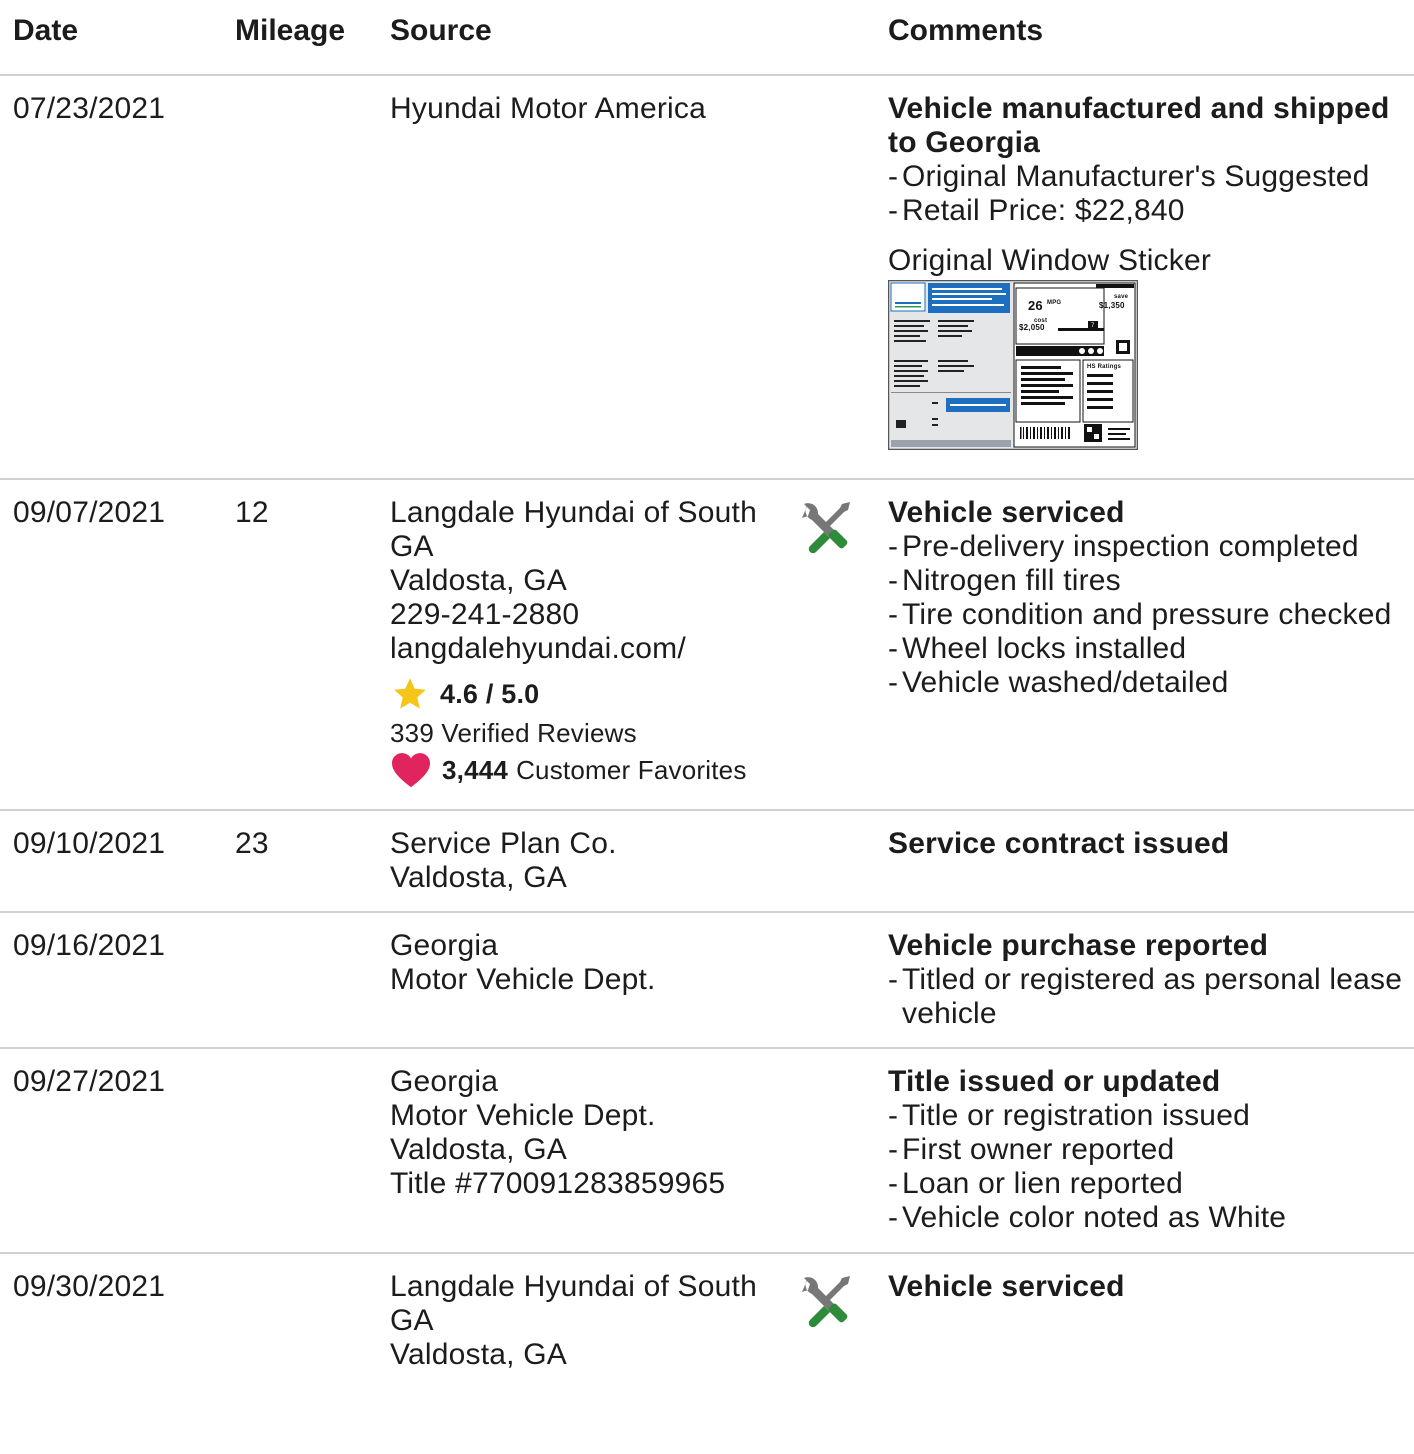  Describe the element at coordinates (1004, 580) in the screenshot. I see `comment-item: - Nitrogen fill tires` at that location.